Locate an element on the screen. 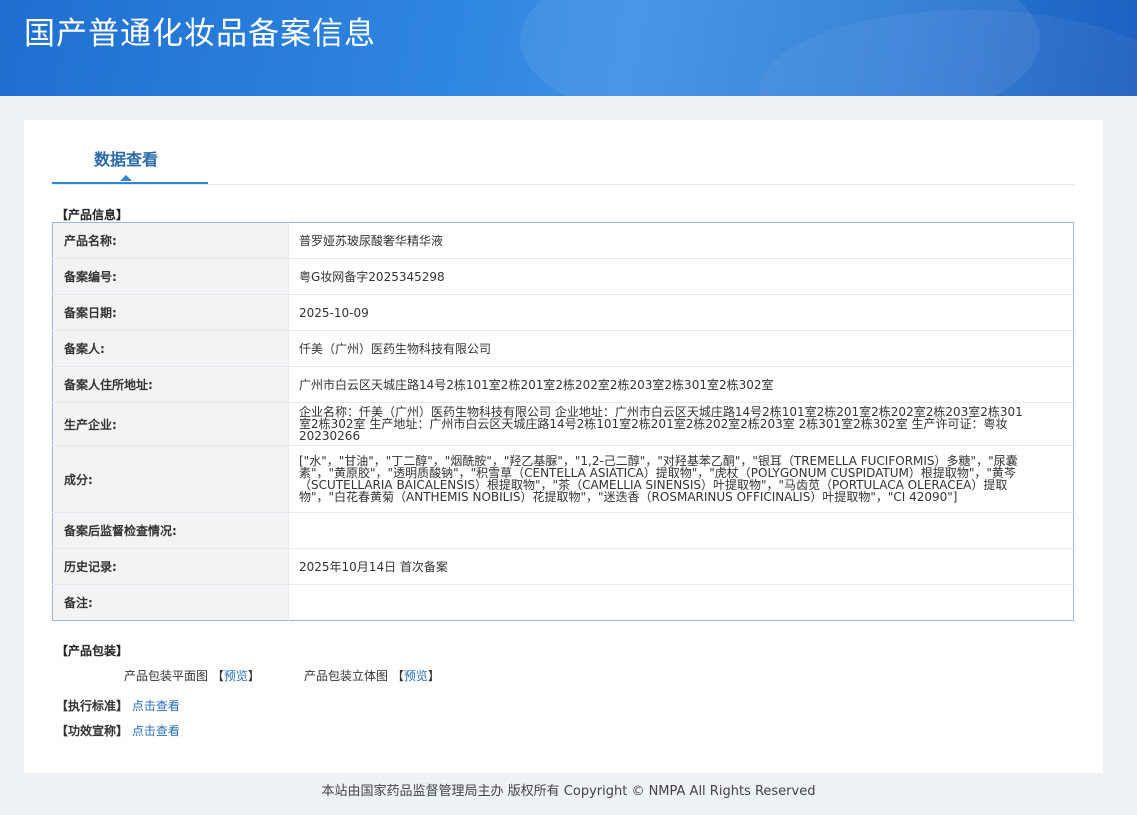 The image size is (1137, 815). package-flat-item: 产品包装平面图 【预览】 is located at coordinates (192, 675).